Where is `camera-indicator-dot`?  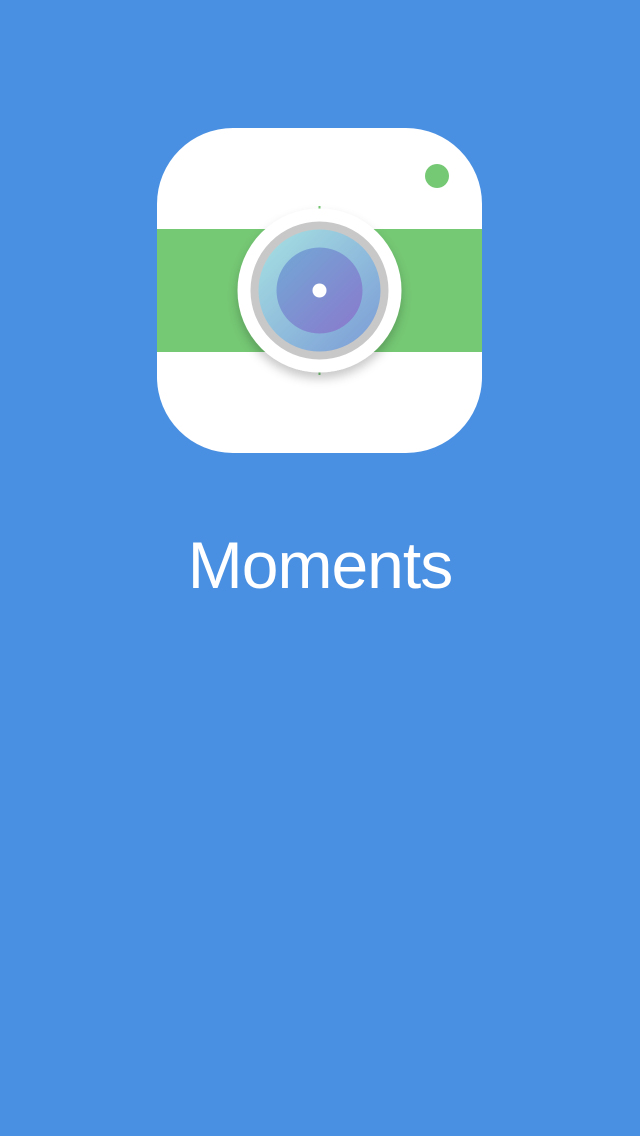
camera-indicator-dot is located at coordinates (437, 176).